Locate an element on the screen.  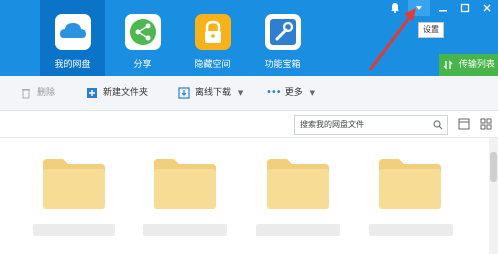
delete-button: 删除 is located at coordinates (37, 93).